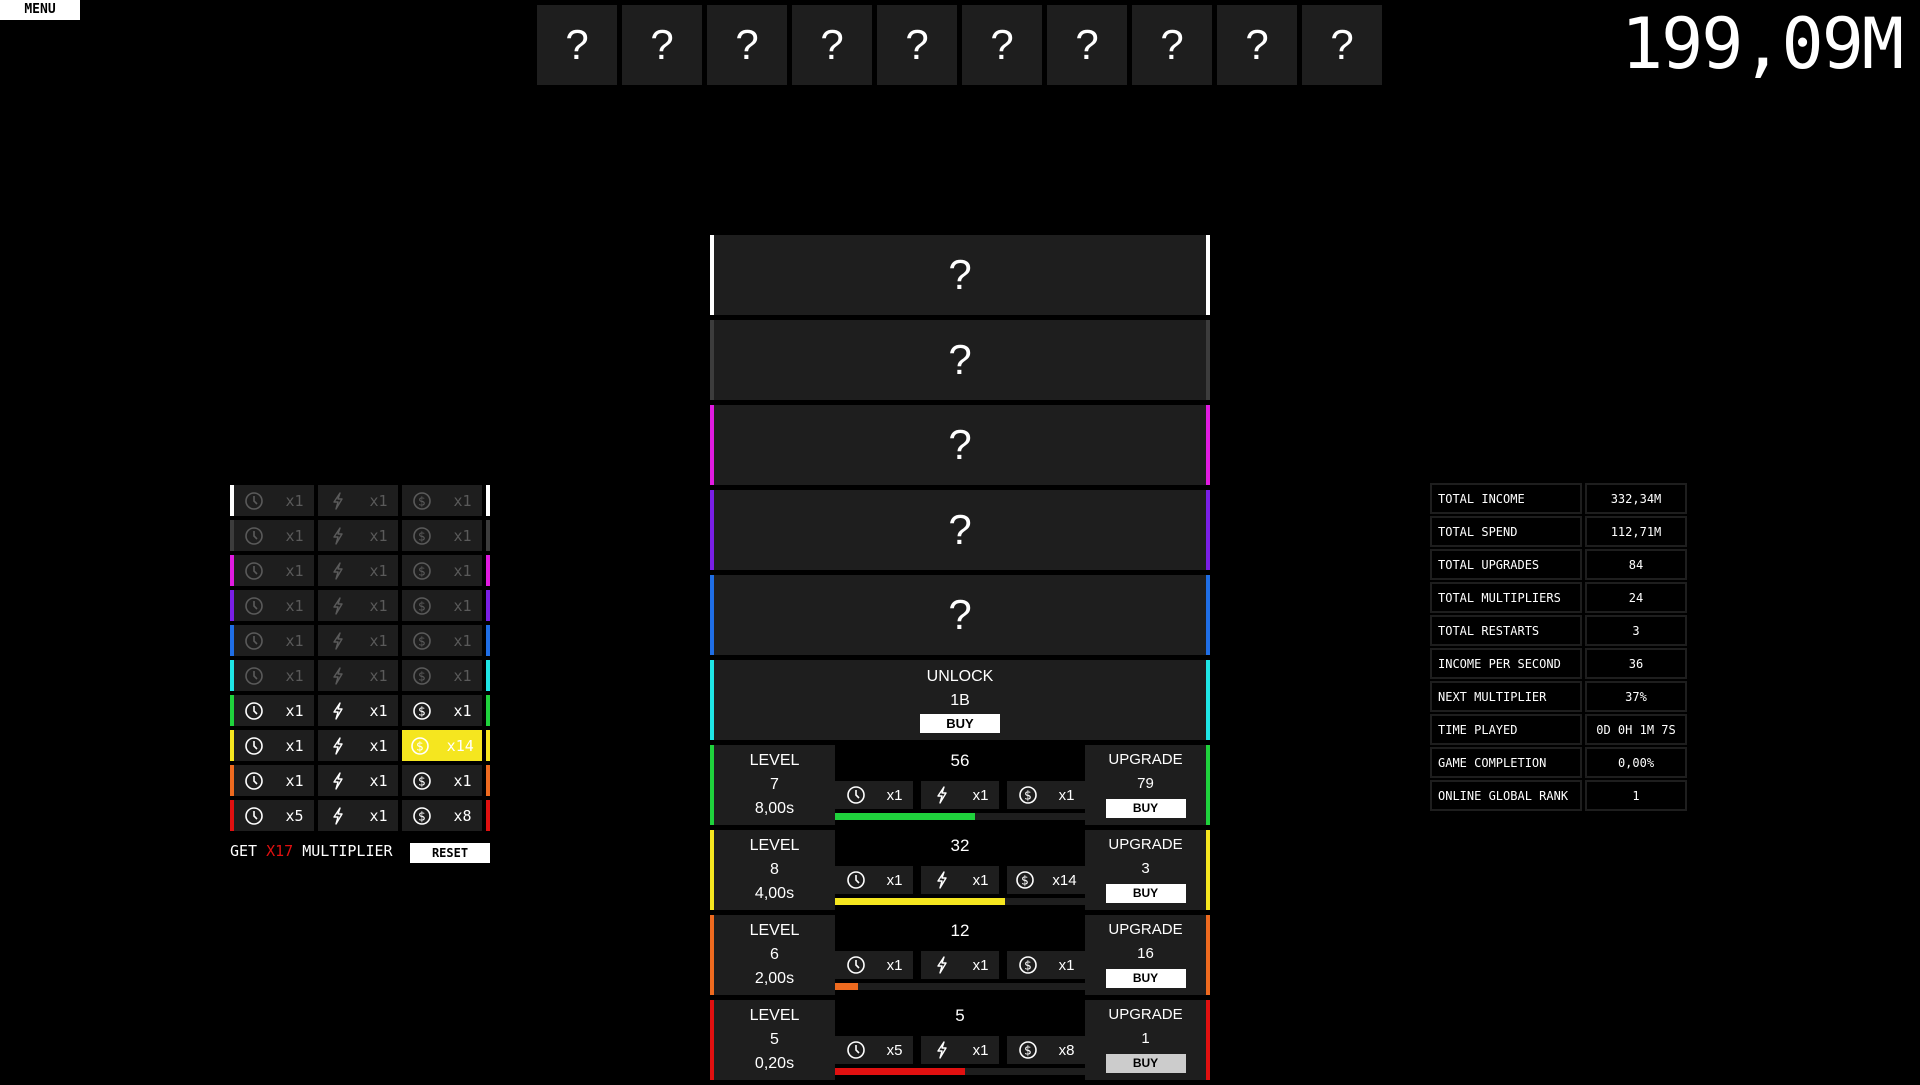 This screenshot has width=1920, height=1085. I want to click on money-multiplier-value: x1, so click(462, 605).